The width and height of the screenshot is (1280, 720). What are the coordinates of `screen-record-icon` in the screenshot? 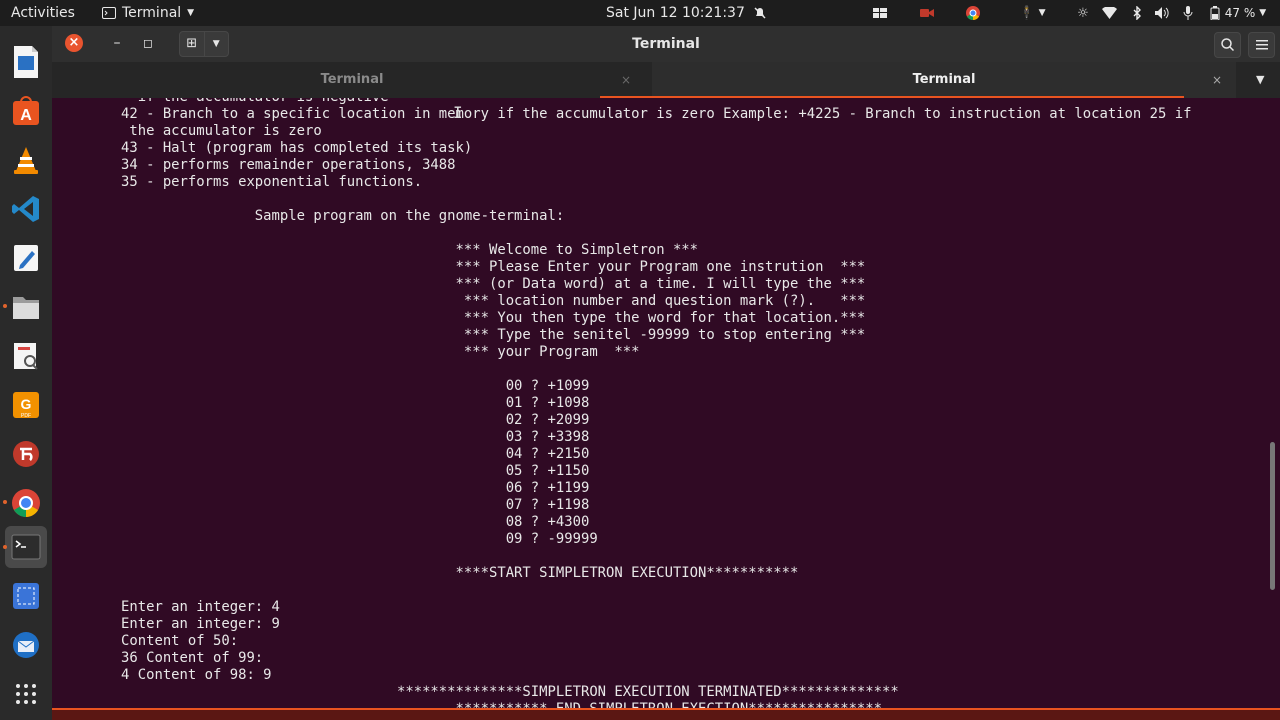 It's located at (927, 13).